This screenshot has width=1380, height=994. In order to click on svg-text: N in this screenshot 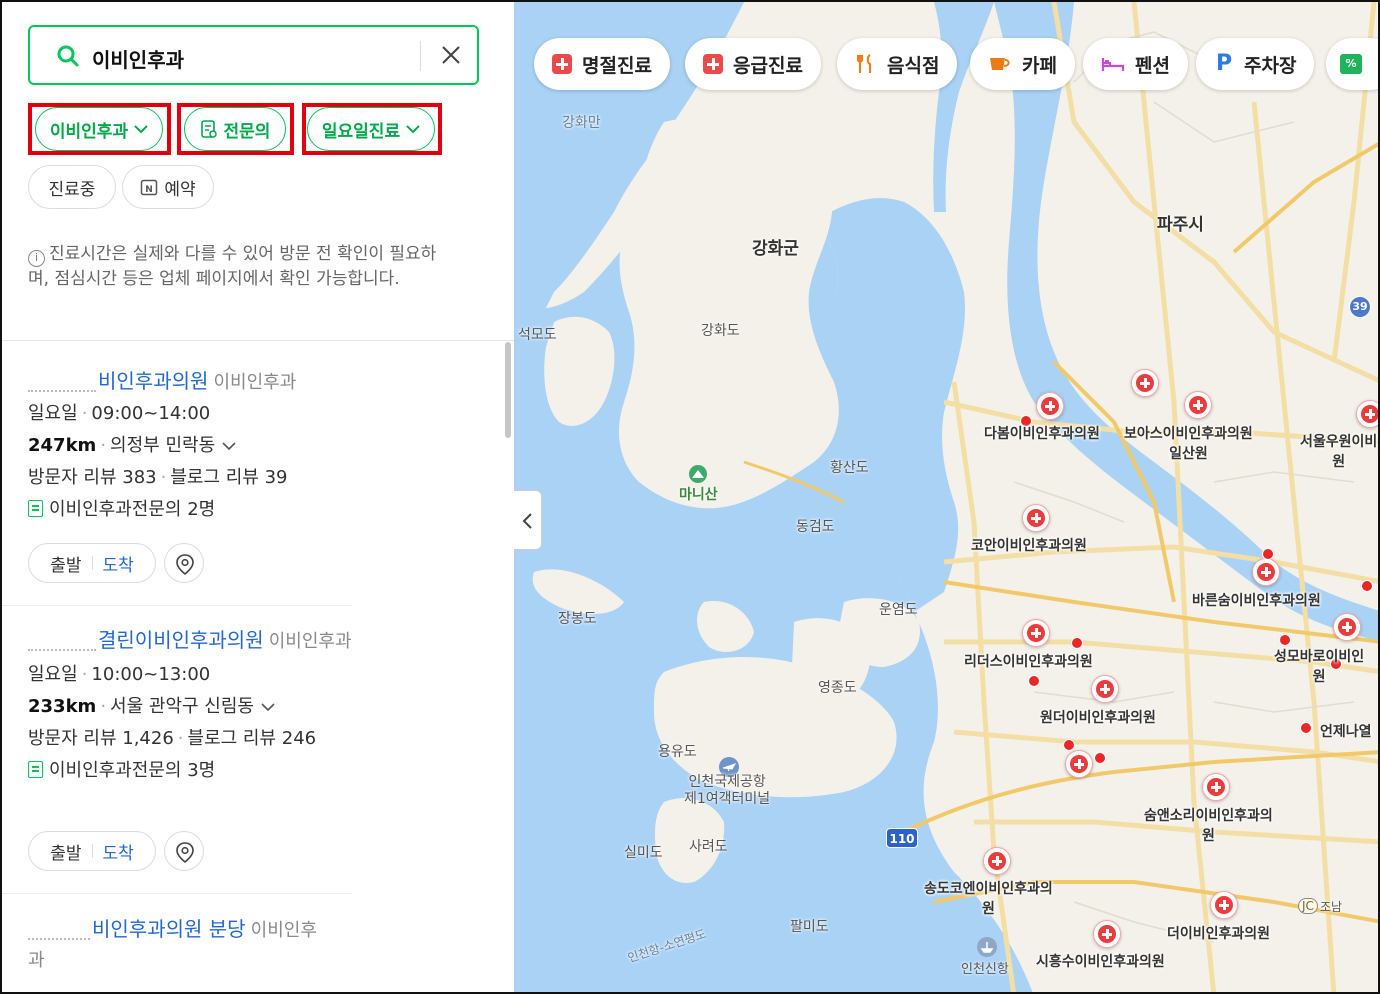, I will do `click(150, 190)`.